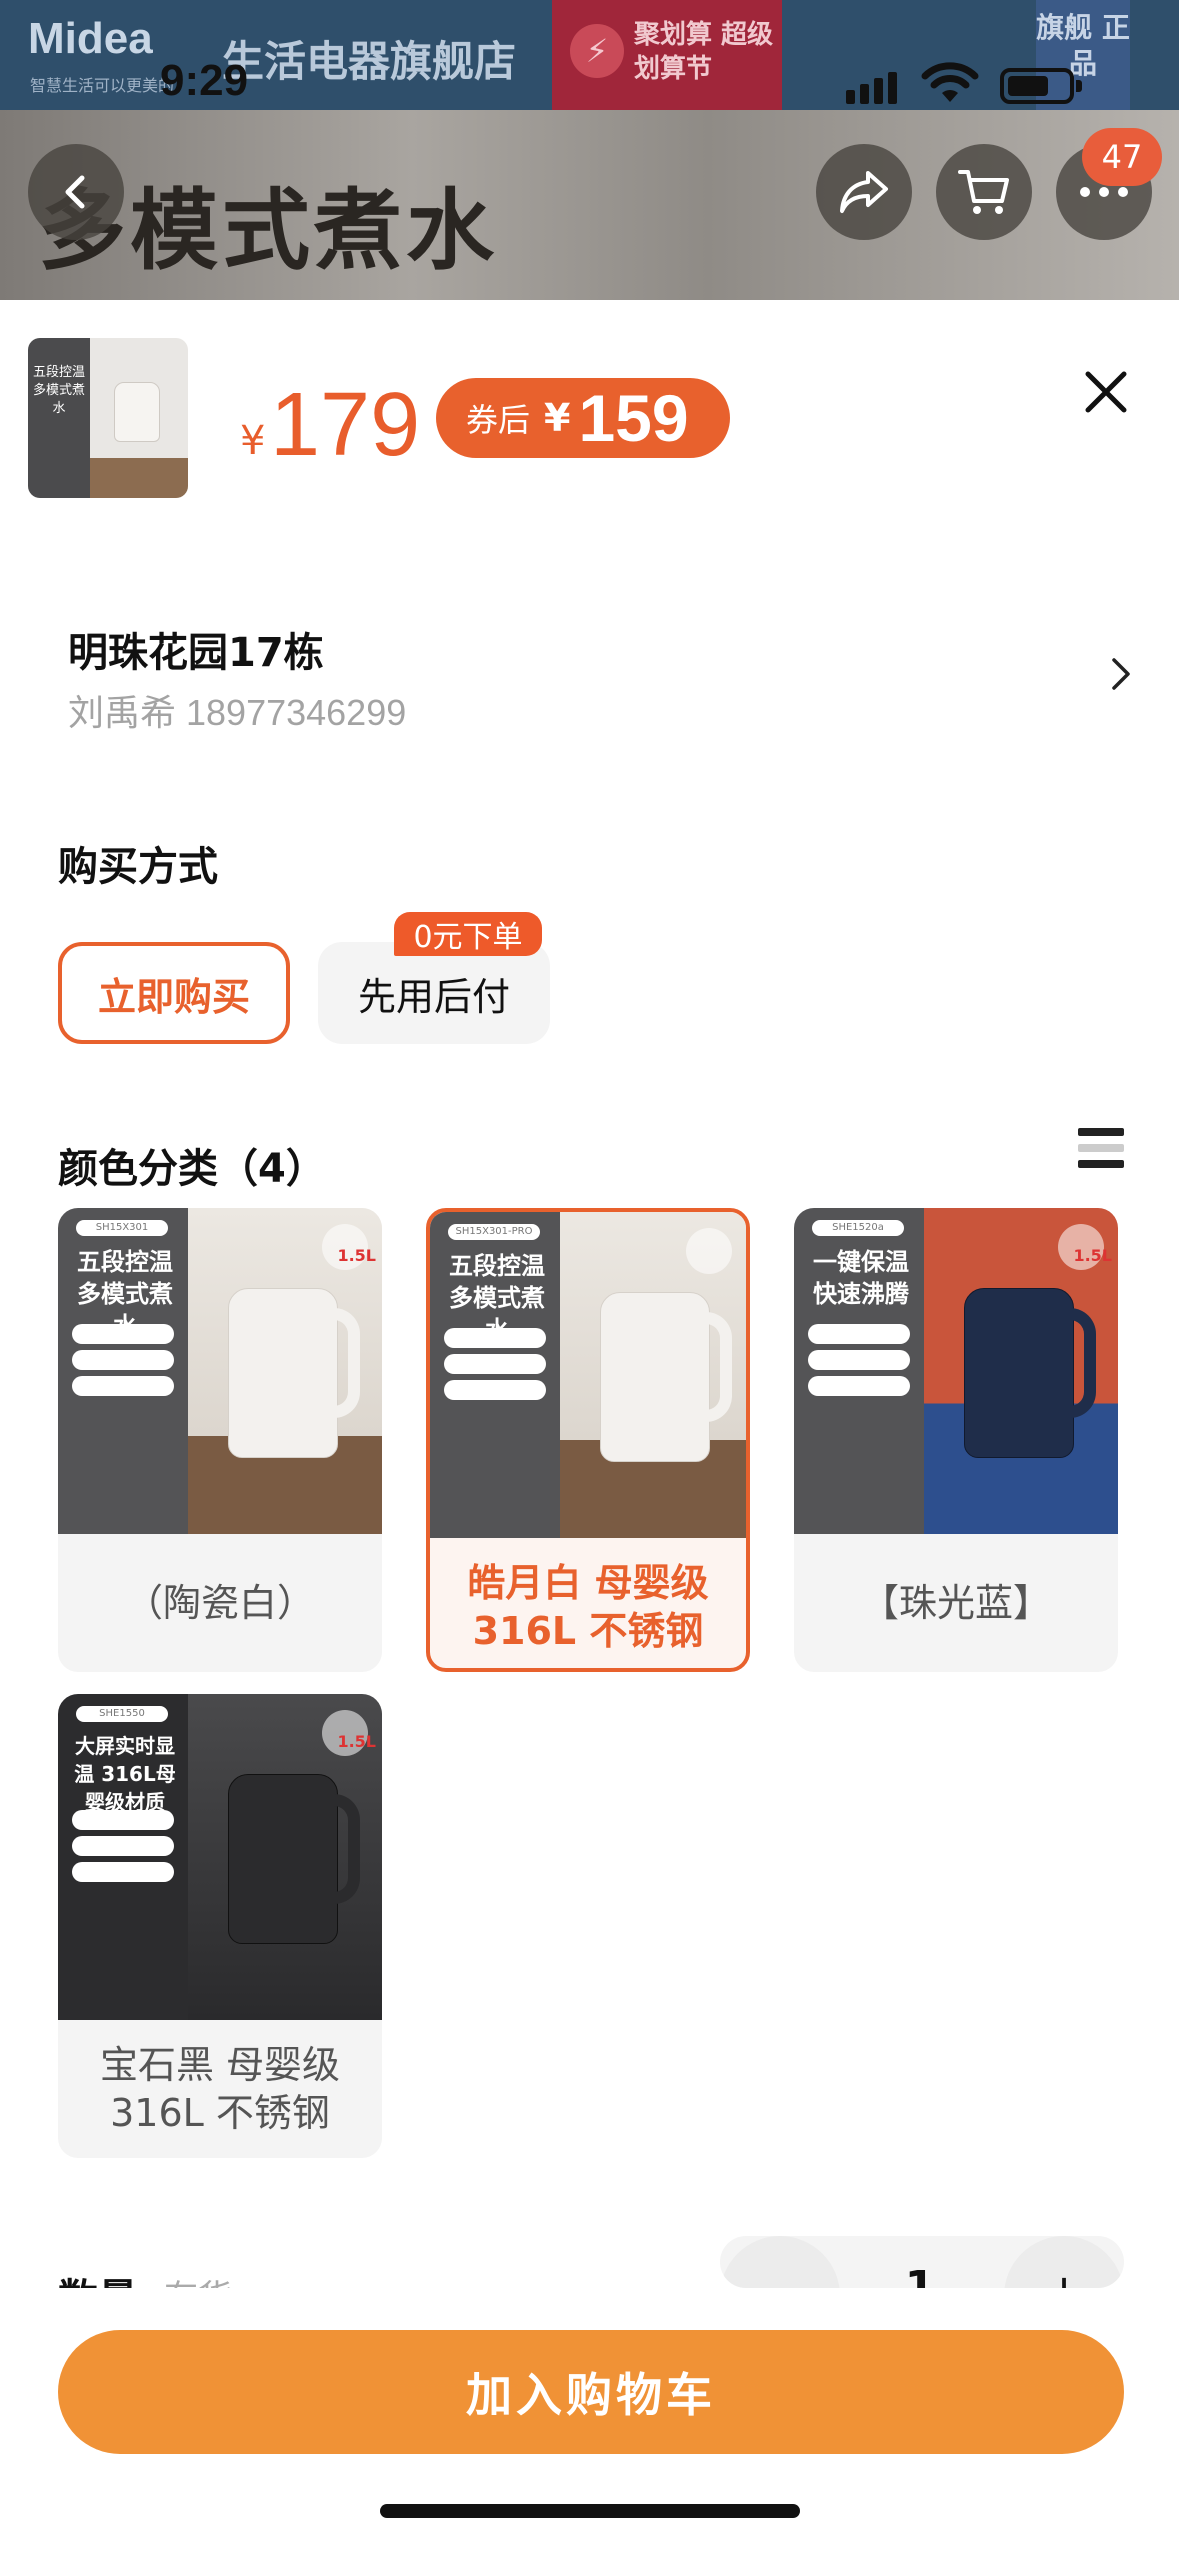 Image resolution: width=1179 pixels, height=2556 pixels. What do you see at coordinates (125, 1774) in the screenshot?
I see `variant-headline: 大屏实时显温 316L母婴级材质` at bounding box center [125, 1774].